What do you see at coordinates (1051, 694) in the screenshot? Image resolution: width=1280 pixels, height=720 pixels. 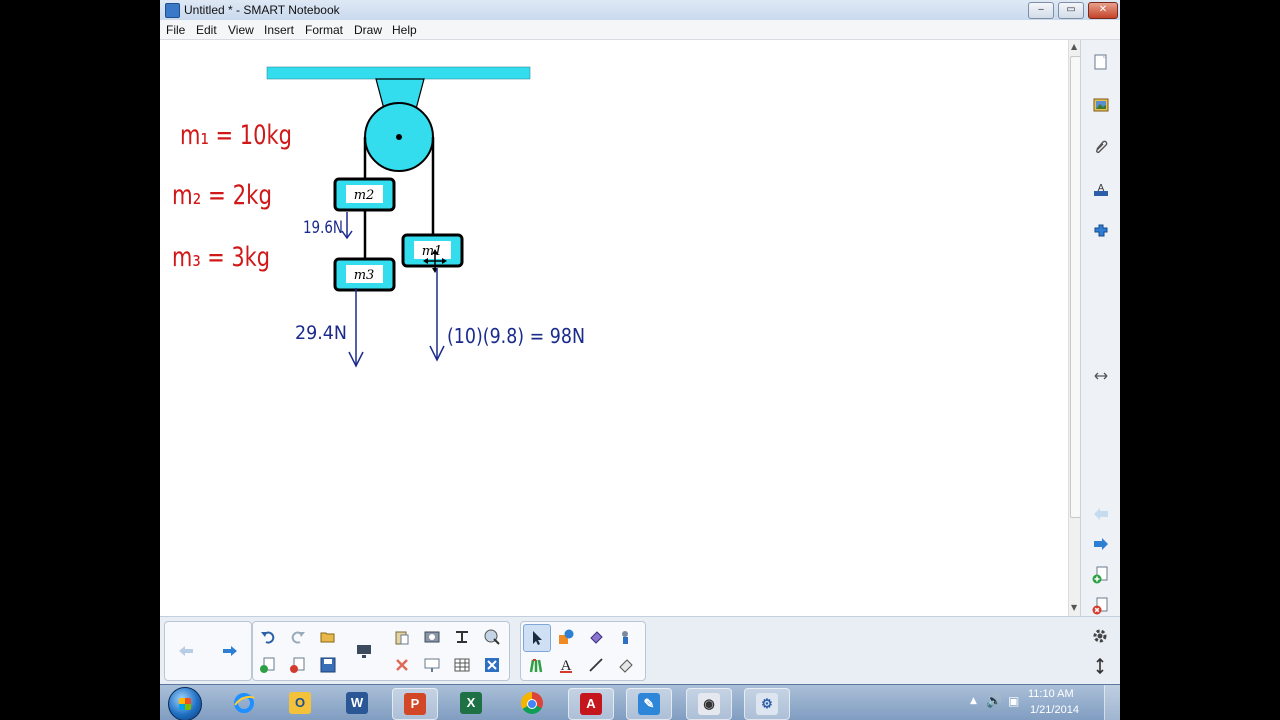 I see `clock-time: 11:10 AM` at bounding box center [1051, 694].